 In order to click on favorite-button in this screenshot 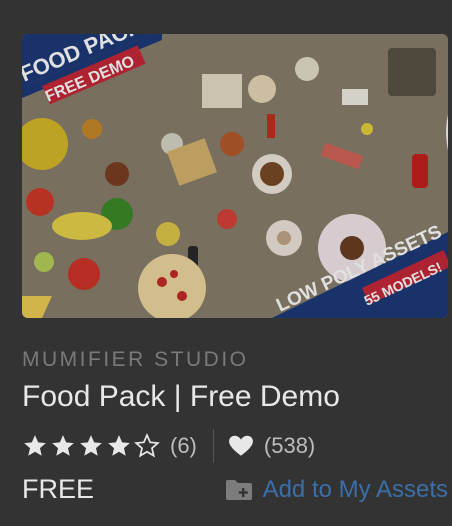, I will do `click(418, 99)`.